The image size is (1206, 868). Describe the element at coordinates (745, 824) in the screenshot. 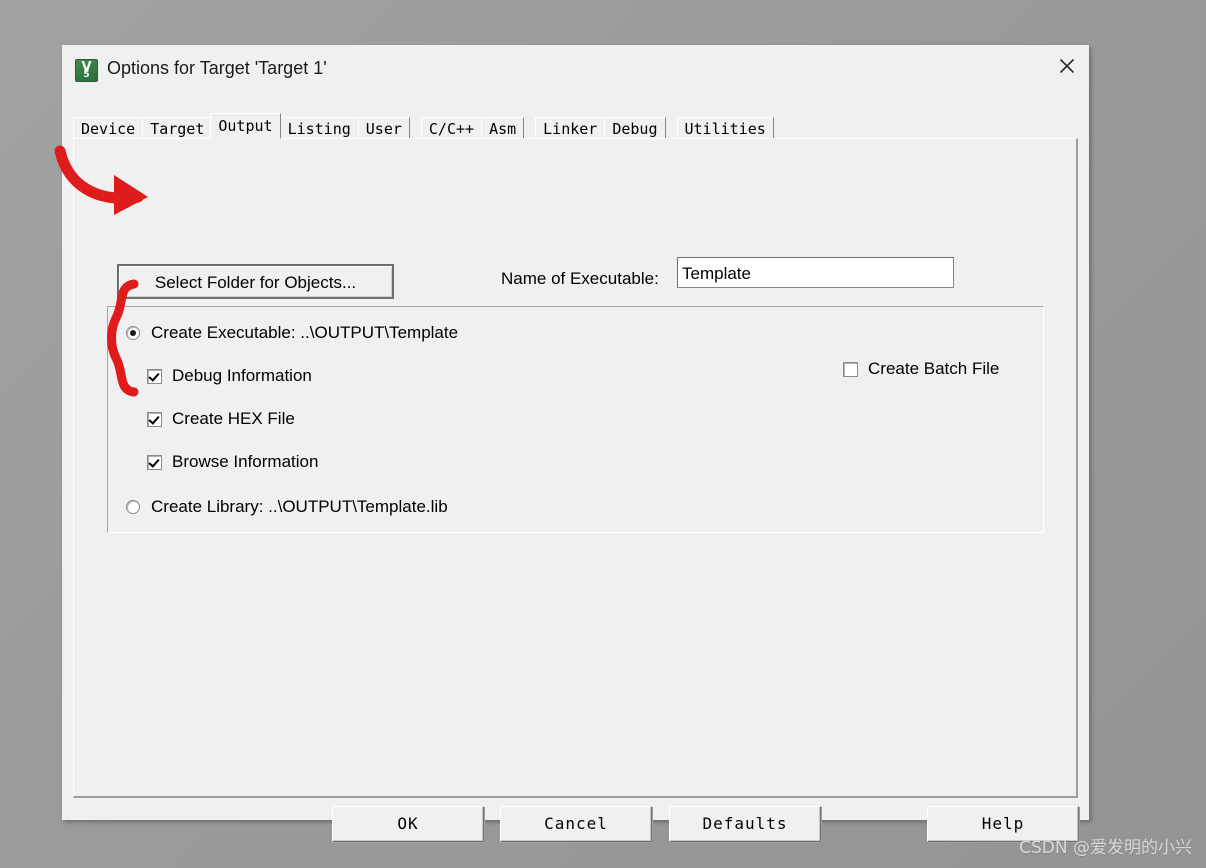

I see `defaults-button: Defaults` at that location.